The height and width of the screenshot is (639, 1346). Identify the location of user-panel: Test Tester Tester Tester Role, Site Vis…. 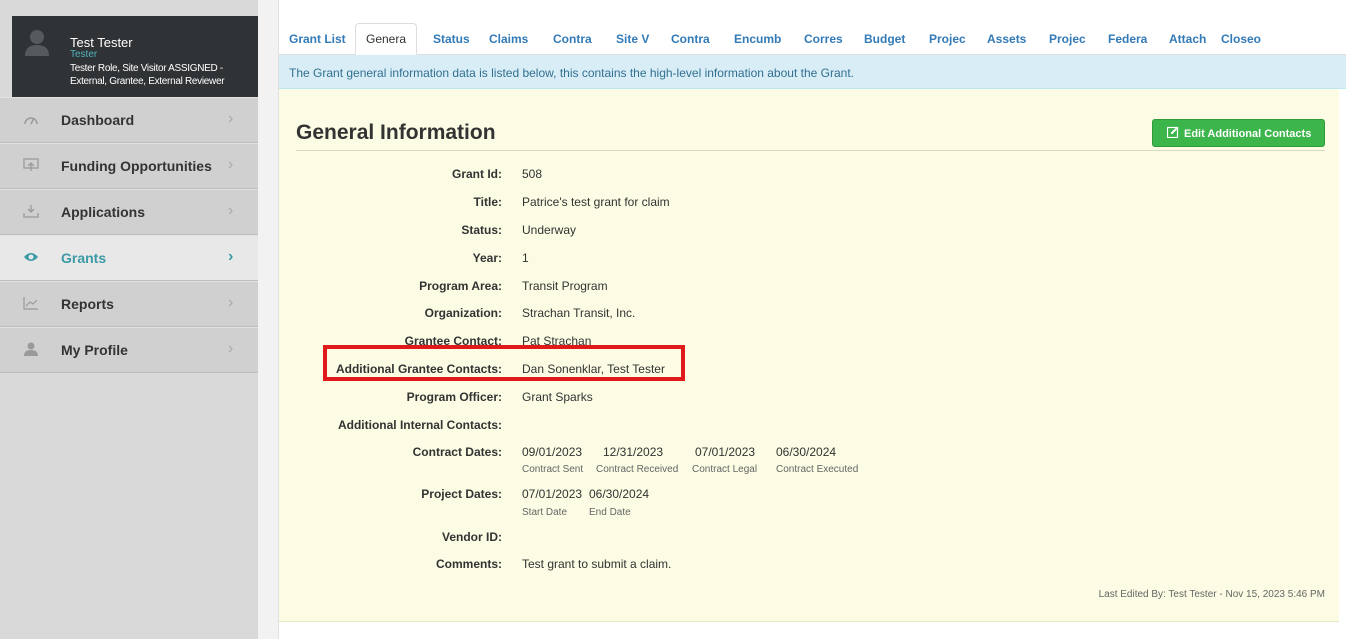
(135, 56).